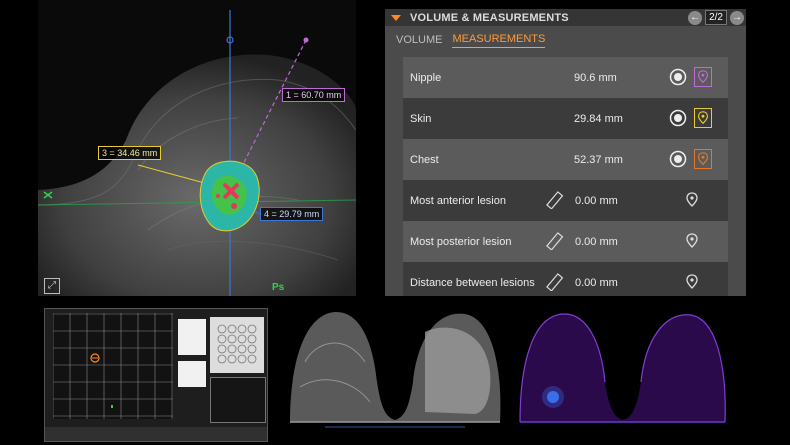  I want to click on lesion-measurement-label: 4 = 29.79 mm, so click(292, 214).